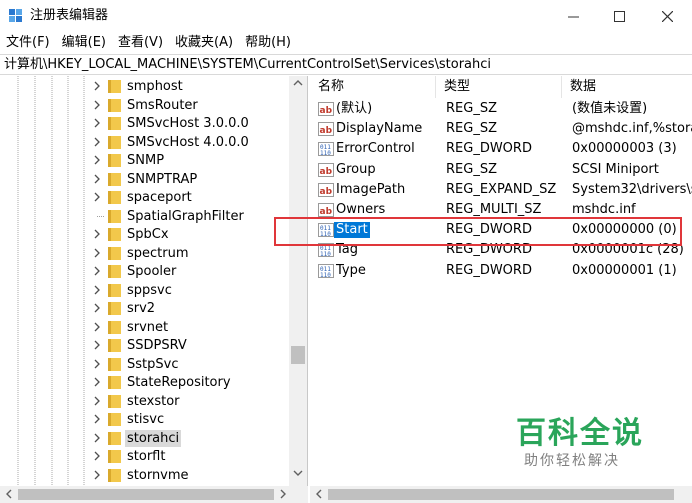 This screenshot has height=503, width=692. Describe the element at coordinates (145, 142) in the screenshot. I see `tree-item: SMSvcHost 4.0.0.0` at that location.